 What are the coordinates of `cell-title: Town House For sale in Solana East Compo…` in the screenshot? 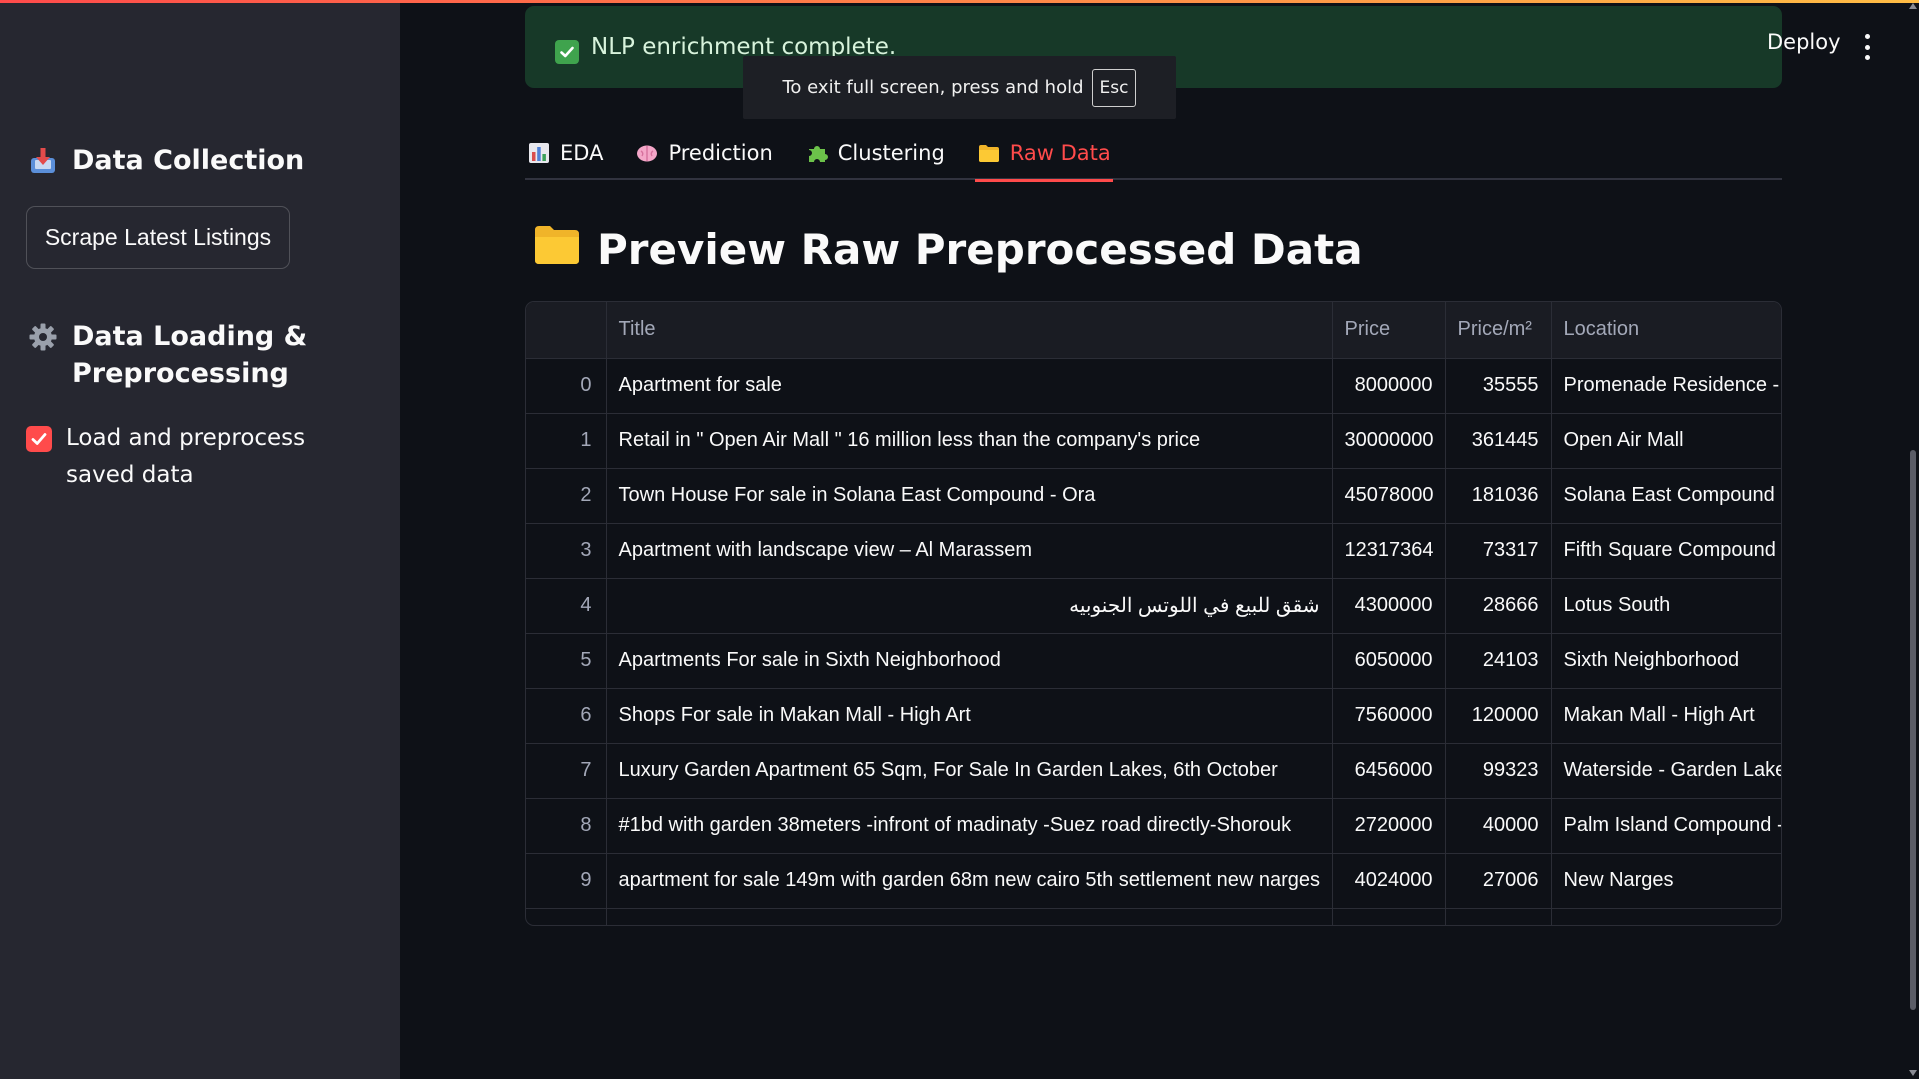 It's located at (969, 496).